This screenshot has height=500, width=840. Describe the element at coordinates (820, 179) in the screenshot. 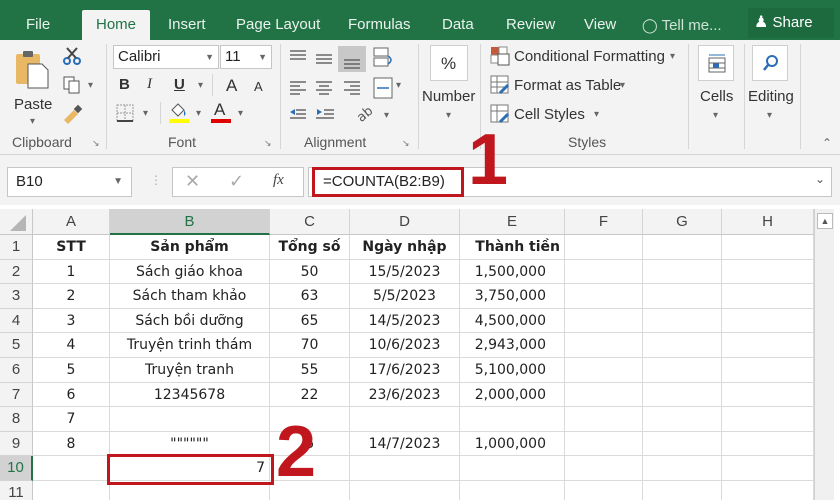

I see `expand-formula-bar-icon: ⌄` at that location.